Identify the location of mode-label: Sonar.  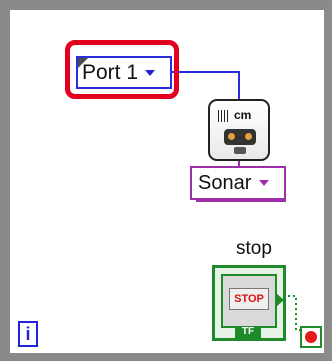
(225, 182).